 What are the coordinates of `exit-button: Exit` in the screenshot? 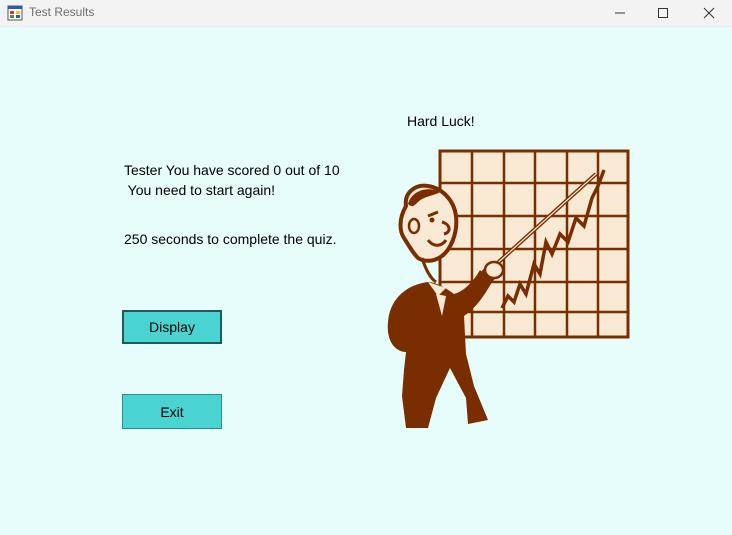 It's located at (172, 411).